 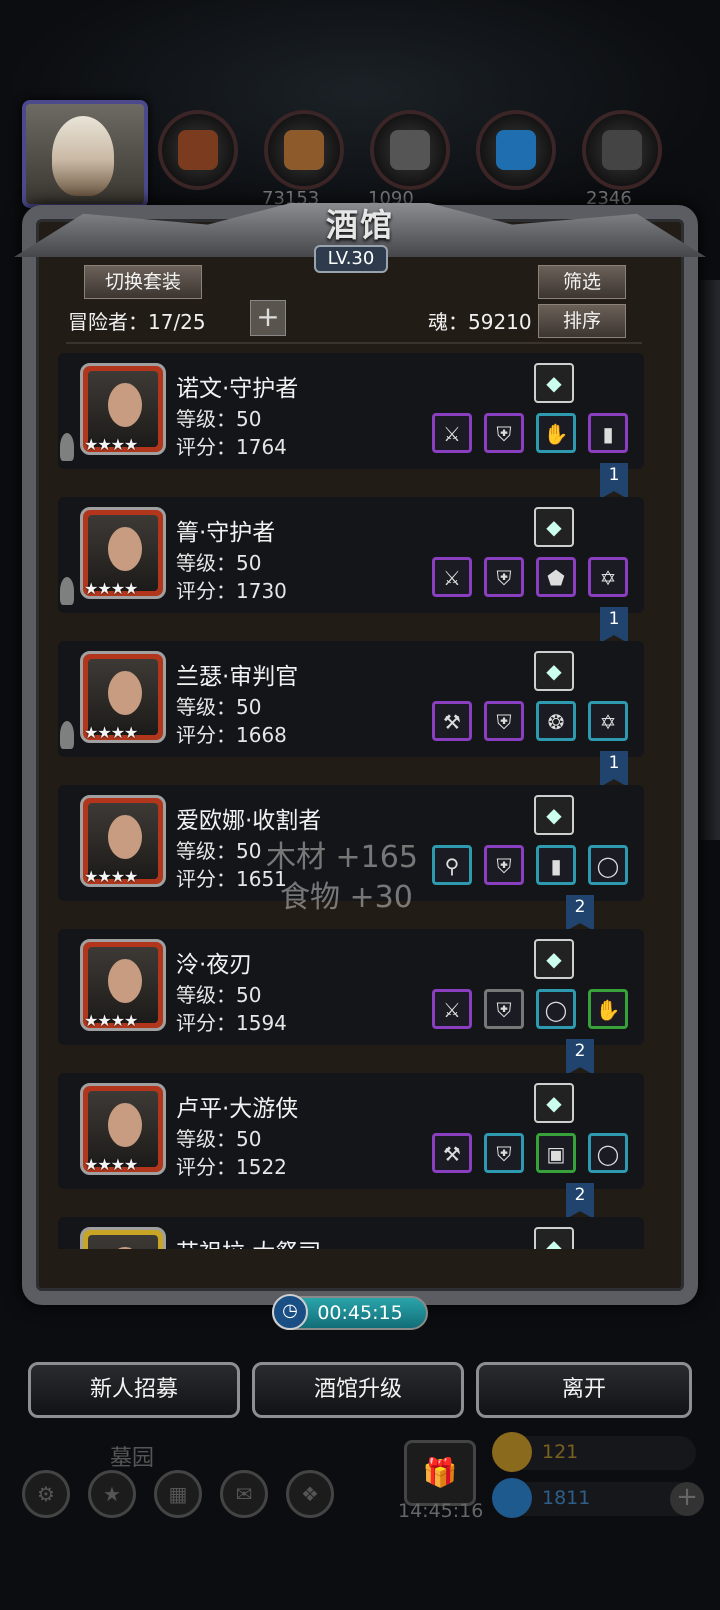 I want to click on dagger-icon: ⚔, so click(x=452, y=1009).